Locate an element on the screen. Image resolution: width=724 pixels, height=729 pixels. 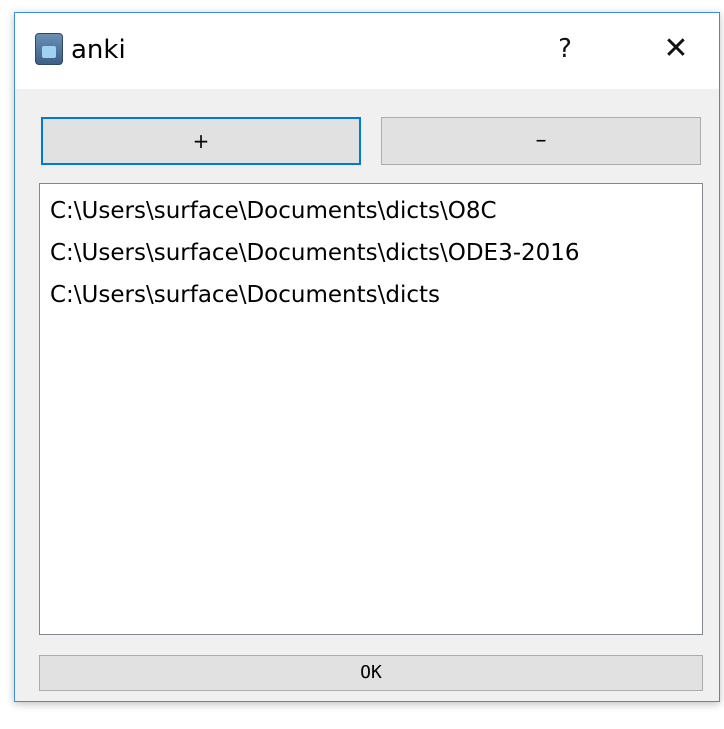
ok-button: OK is located at coordinates (371, 673).